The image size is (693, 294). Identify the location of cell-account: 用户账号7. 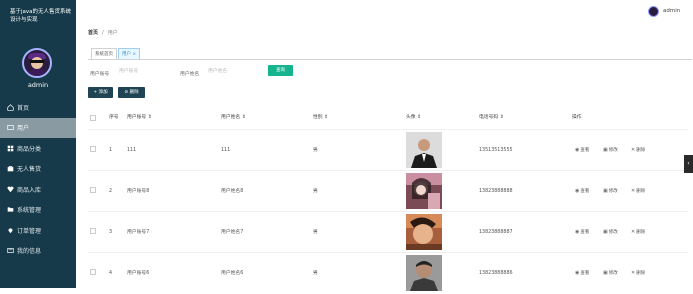
(138, 232).